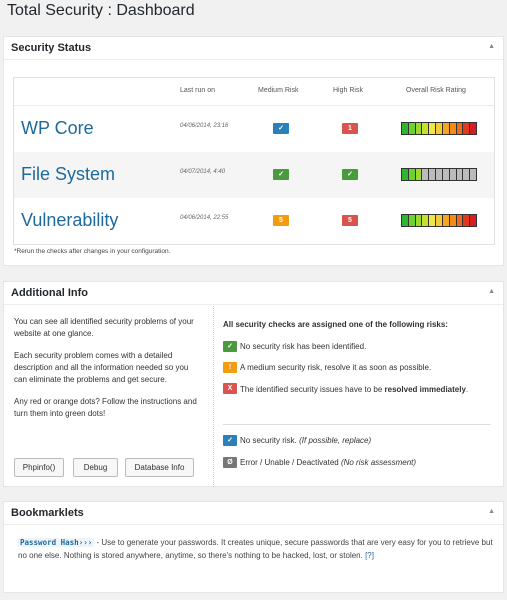  Describe the element at coordinates (253, 513) in the screenshot. I see `bookmarklets-header: Bookmarklets ▲` at that location.